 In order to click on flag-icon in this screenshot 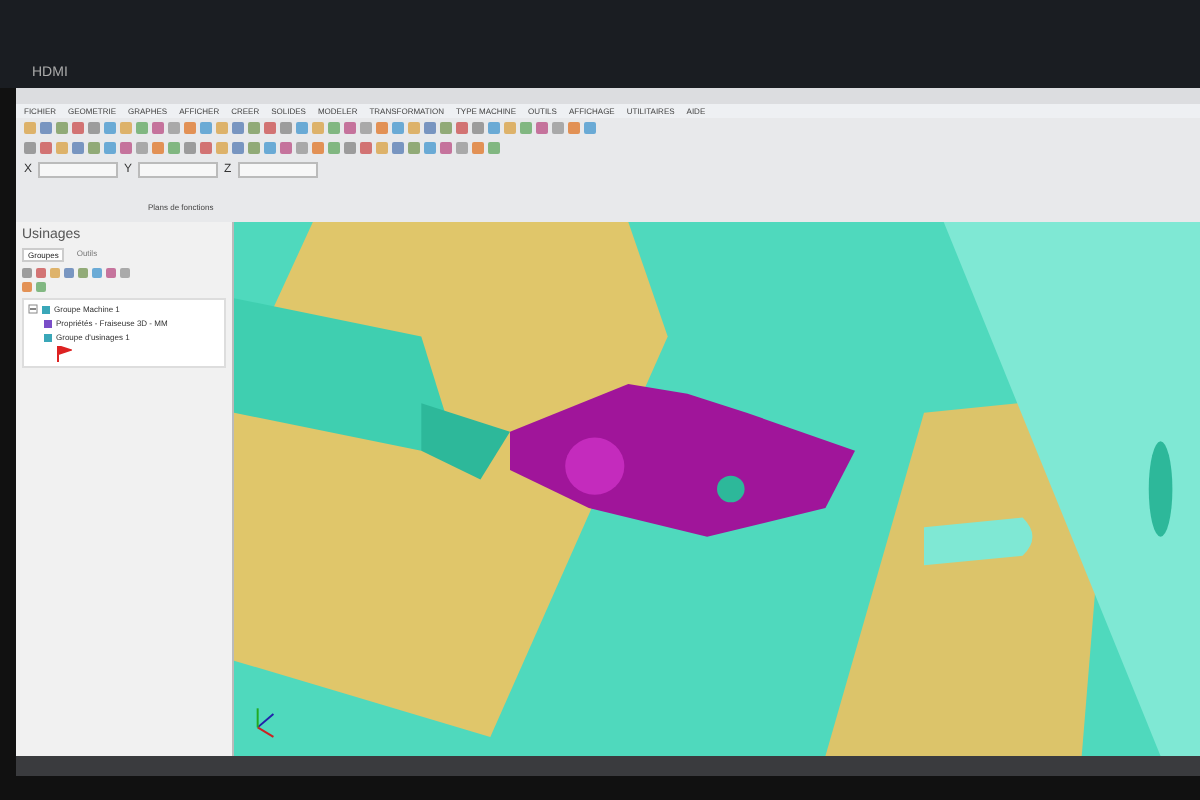, I will do `click(64, 354)`.